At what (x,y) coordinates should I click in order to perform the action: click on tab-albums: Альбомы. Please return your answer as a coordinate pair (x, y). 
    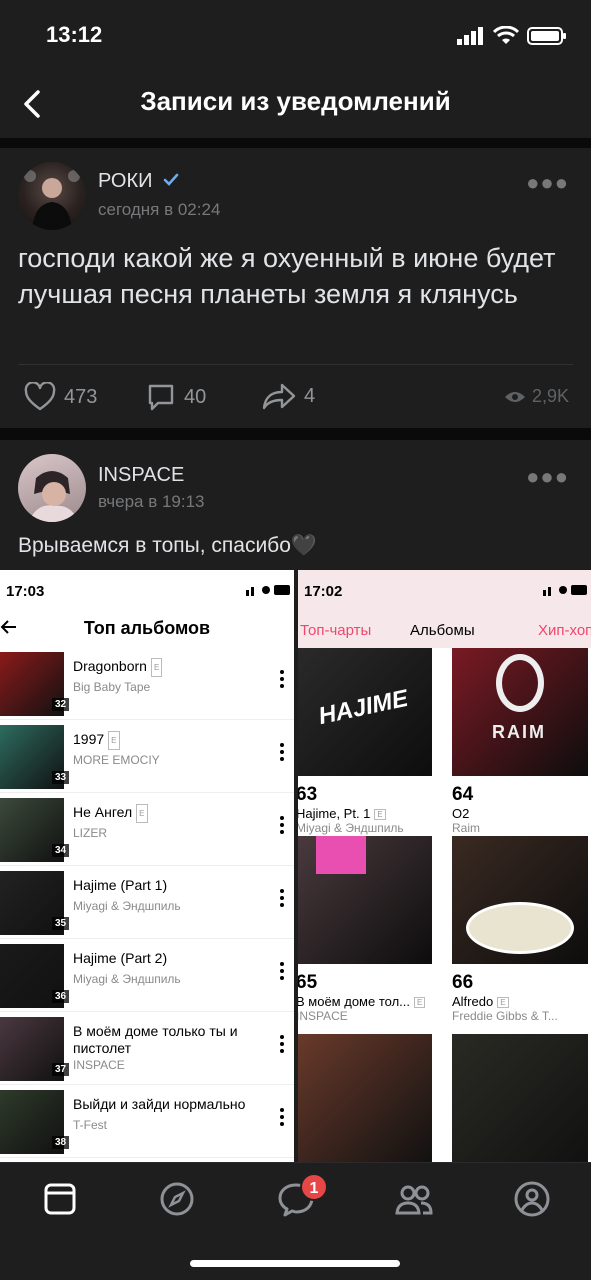
    Looking at the image, I should click on (442, 630).